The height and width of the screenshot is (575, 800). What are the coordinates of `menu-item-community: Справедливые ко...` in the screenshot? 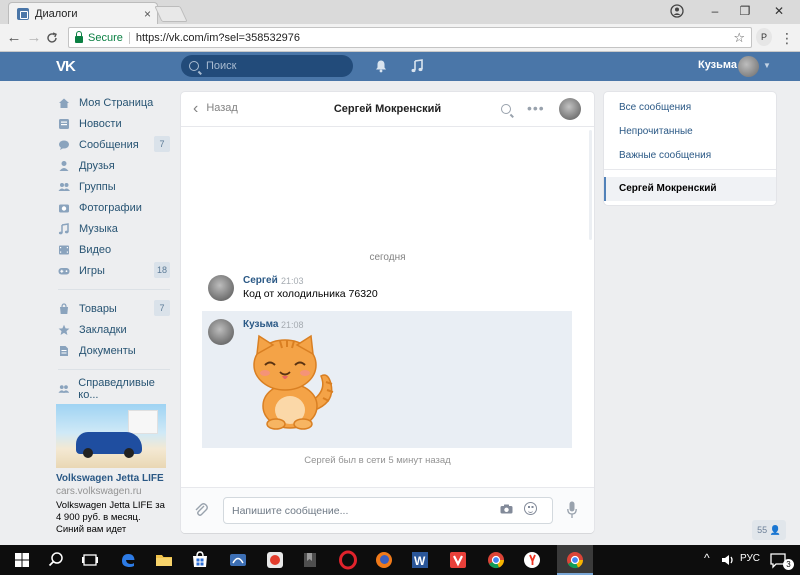 It's located at (114, 389).